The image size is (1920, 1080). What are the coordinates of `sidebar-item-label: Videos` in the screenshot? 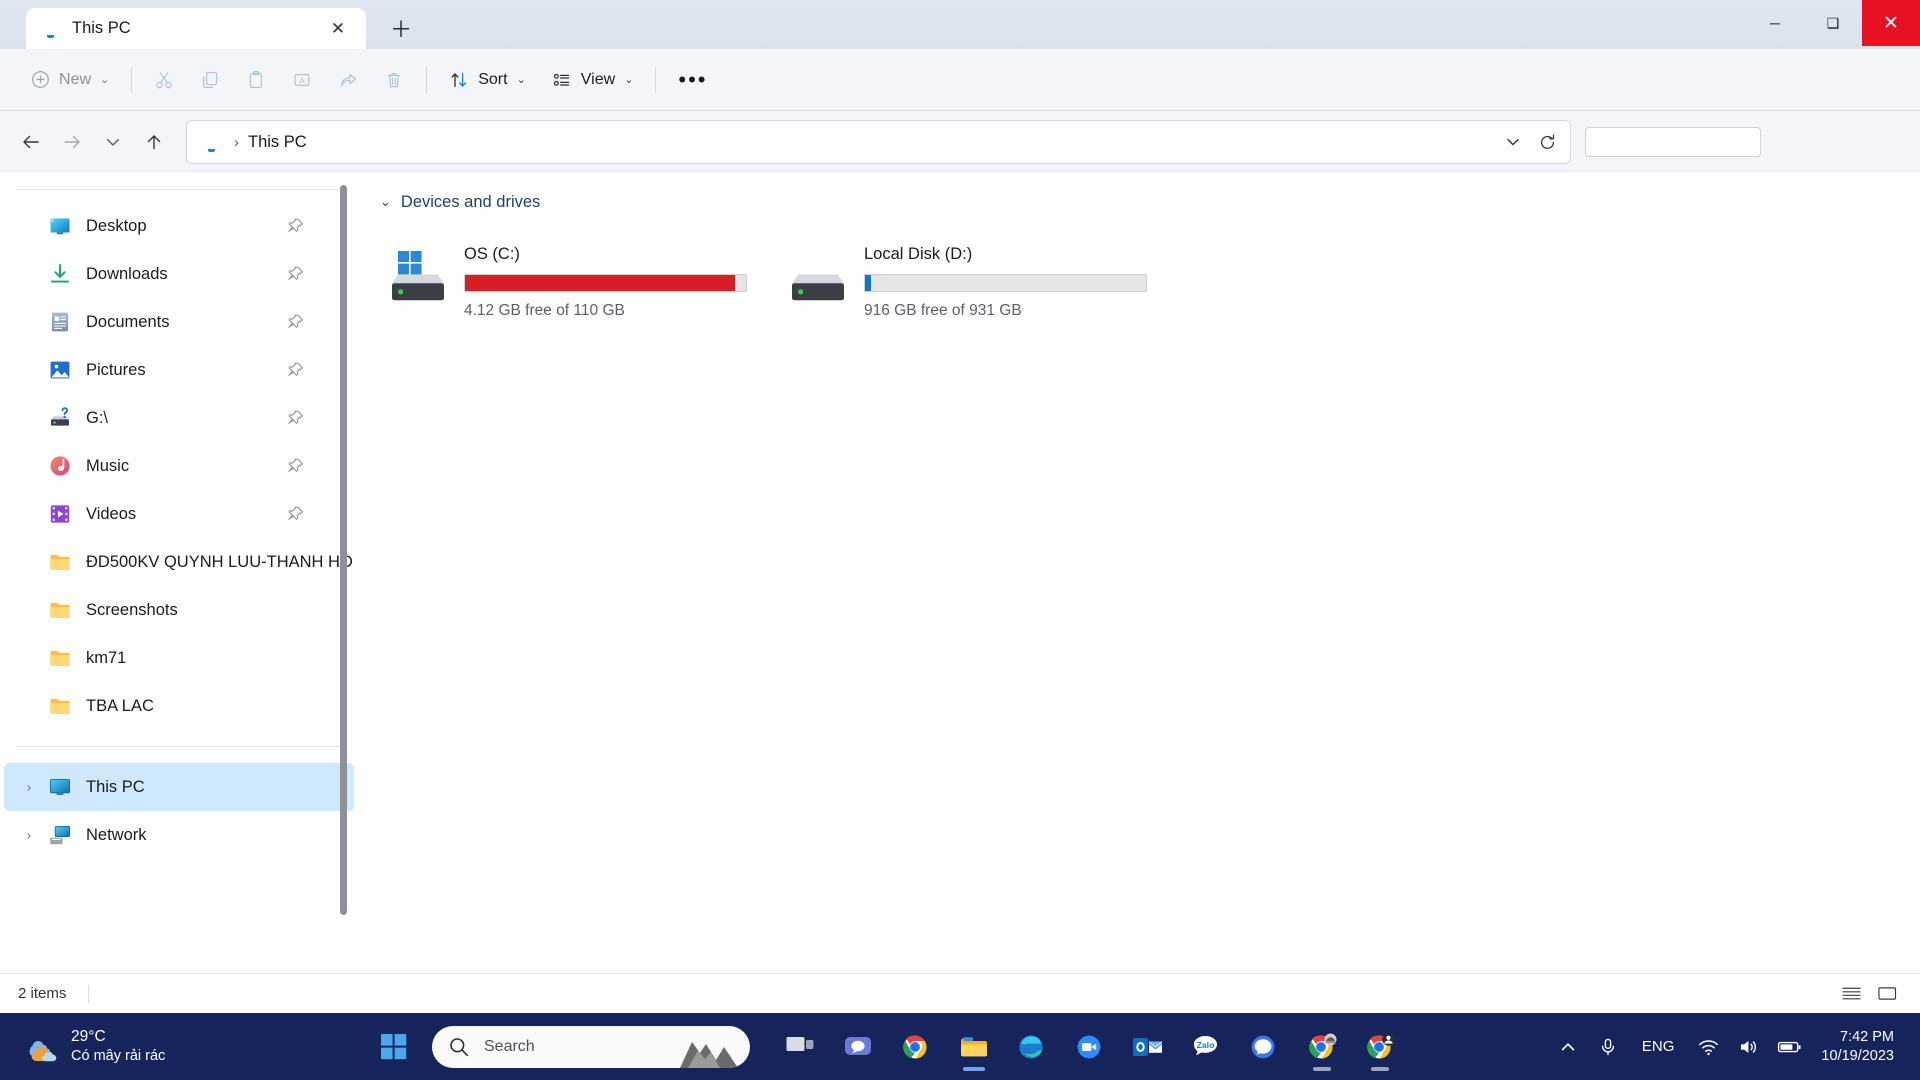 It's located at (111, 513).